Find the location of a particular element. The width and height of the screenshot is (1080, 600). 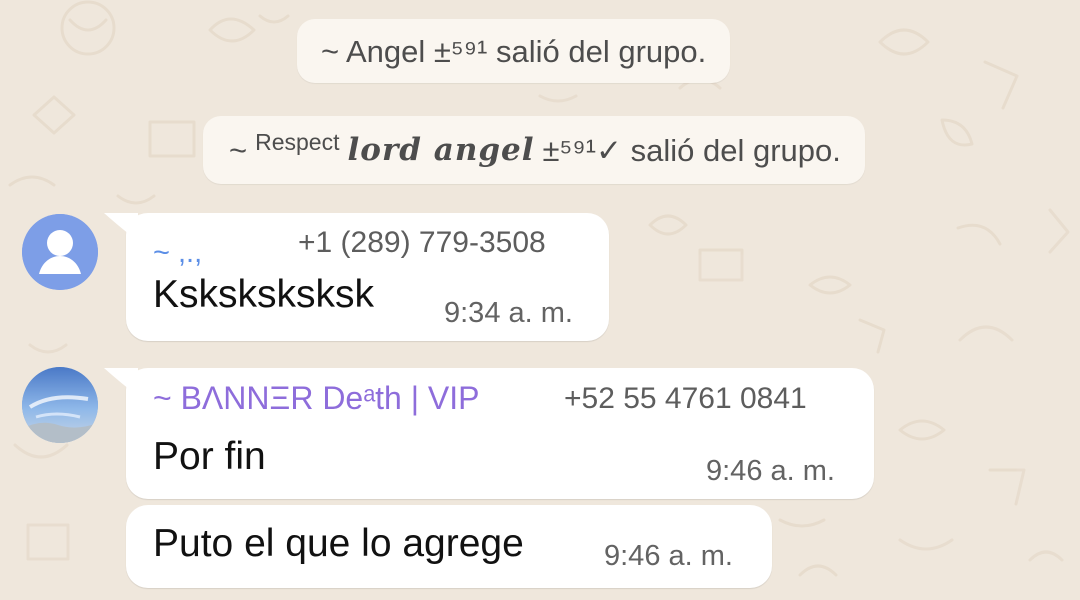

message-time: 9:34 a. m. is located at coordinates (508, 313).